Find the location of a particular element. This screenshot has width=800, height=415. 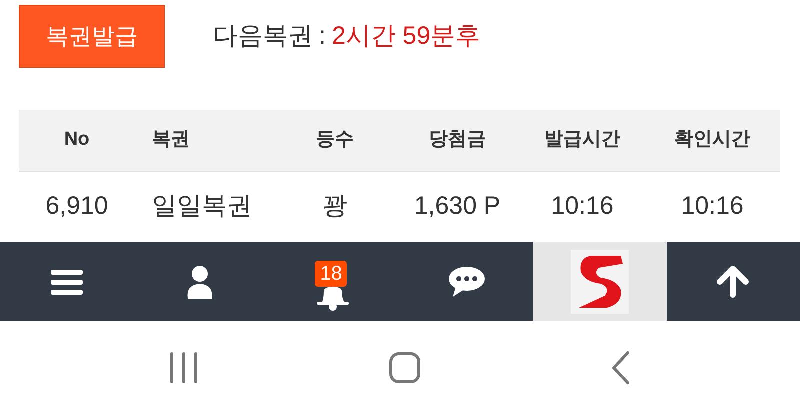

menu-icon is located at coordinates (66, 282).